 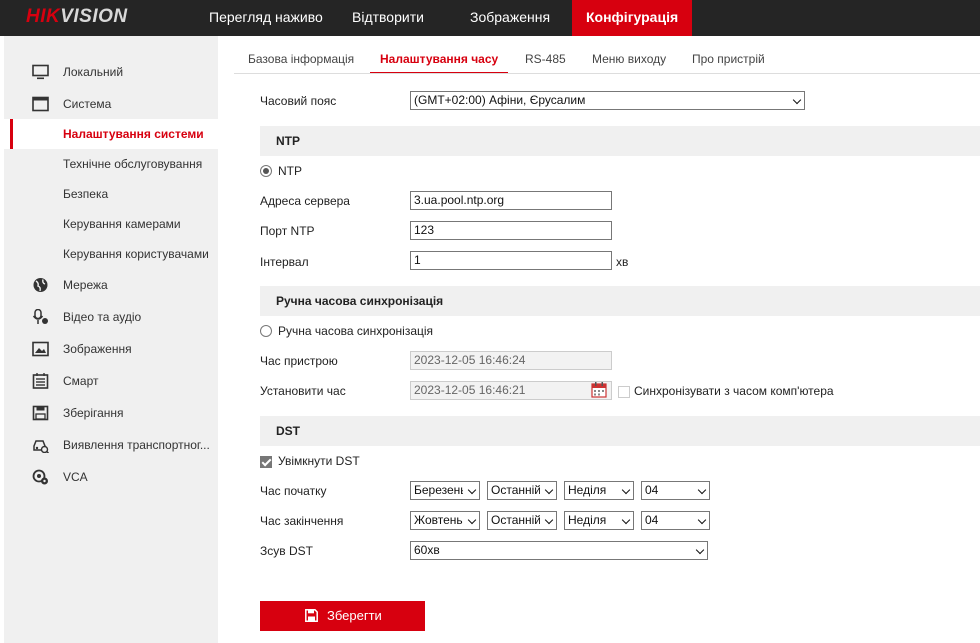 I want to click on vehicle-detection-icon, so click(x=41, y=446).